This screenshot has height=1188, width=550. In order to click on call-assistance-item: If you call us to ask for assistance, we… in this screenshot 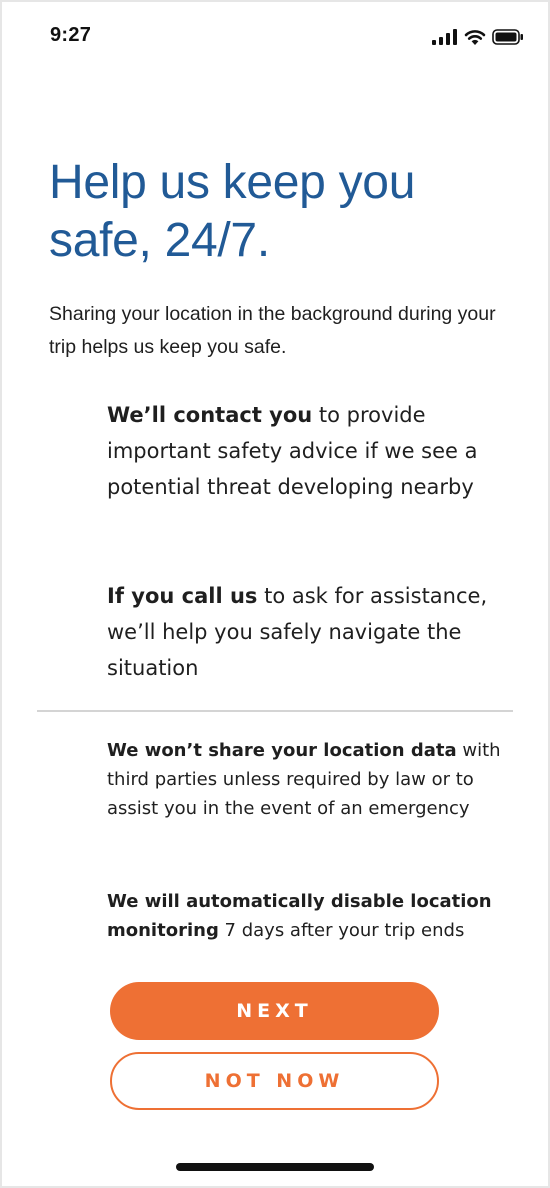, I will do `click(309, 632)`.